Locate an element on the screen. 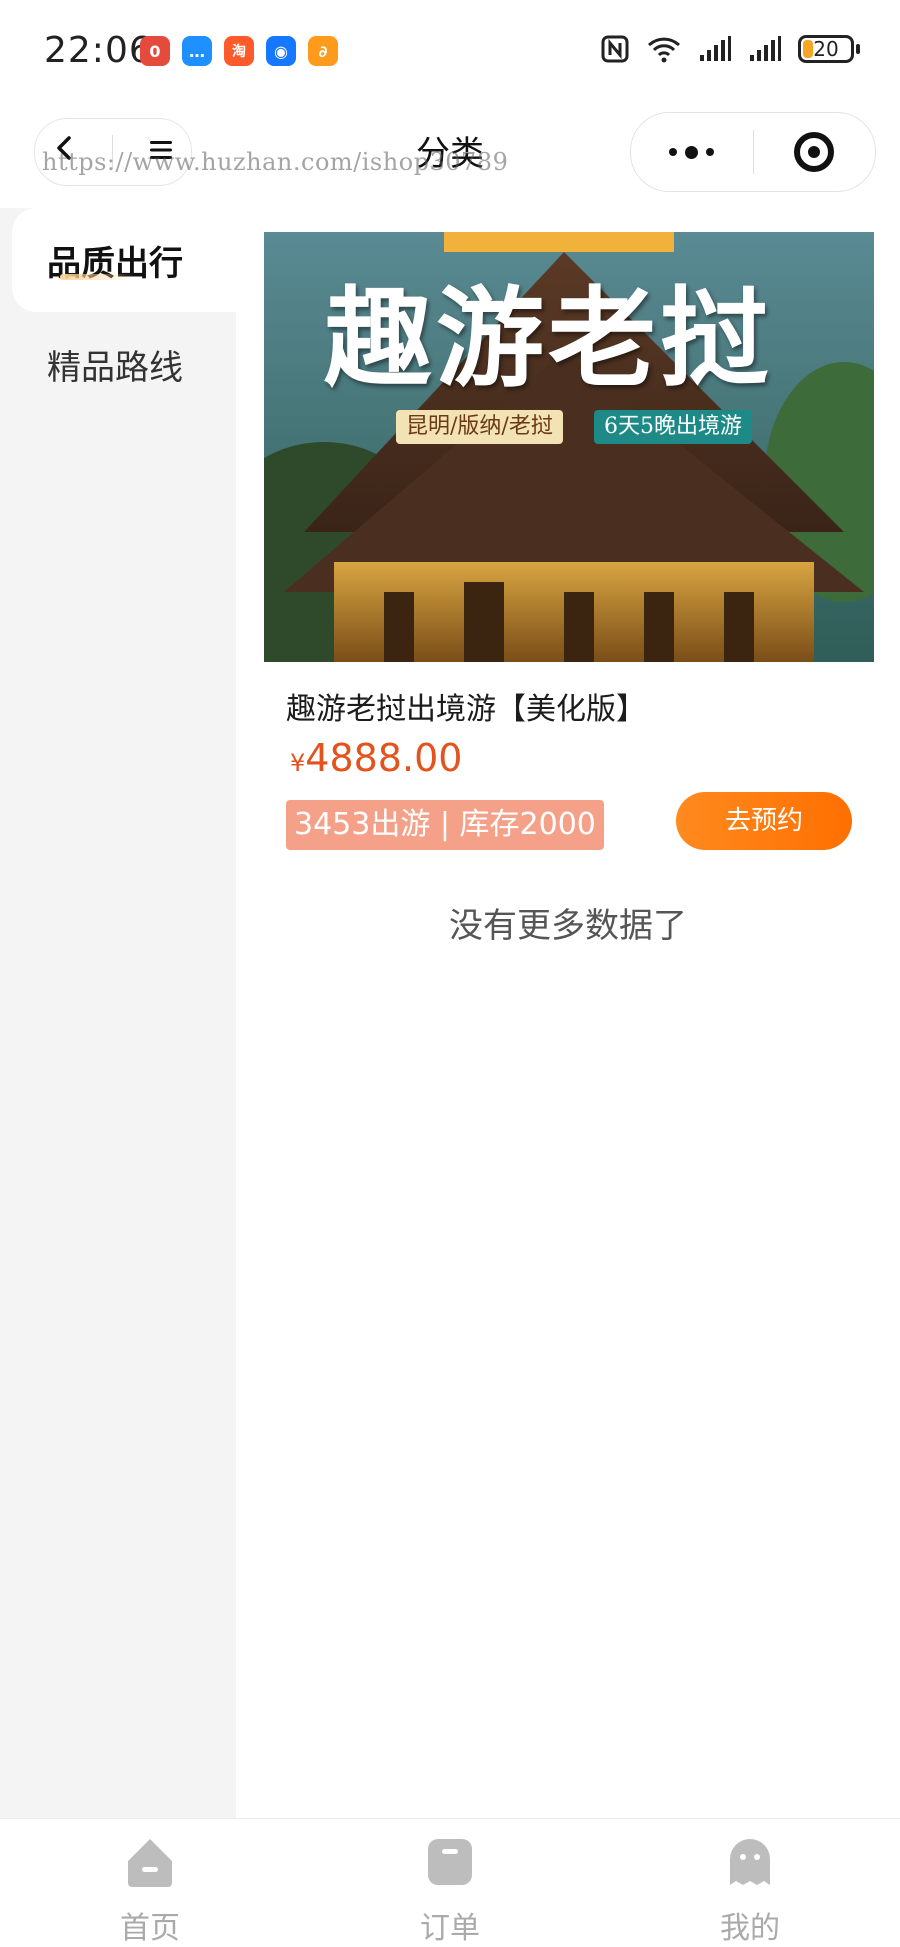 The height and width of the screenshot is (1947, 900). profile-icon is located at coordinates (750, 1862).